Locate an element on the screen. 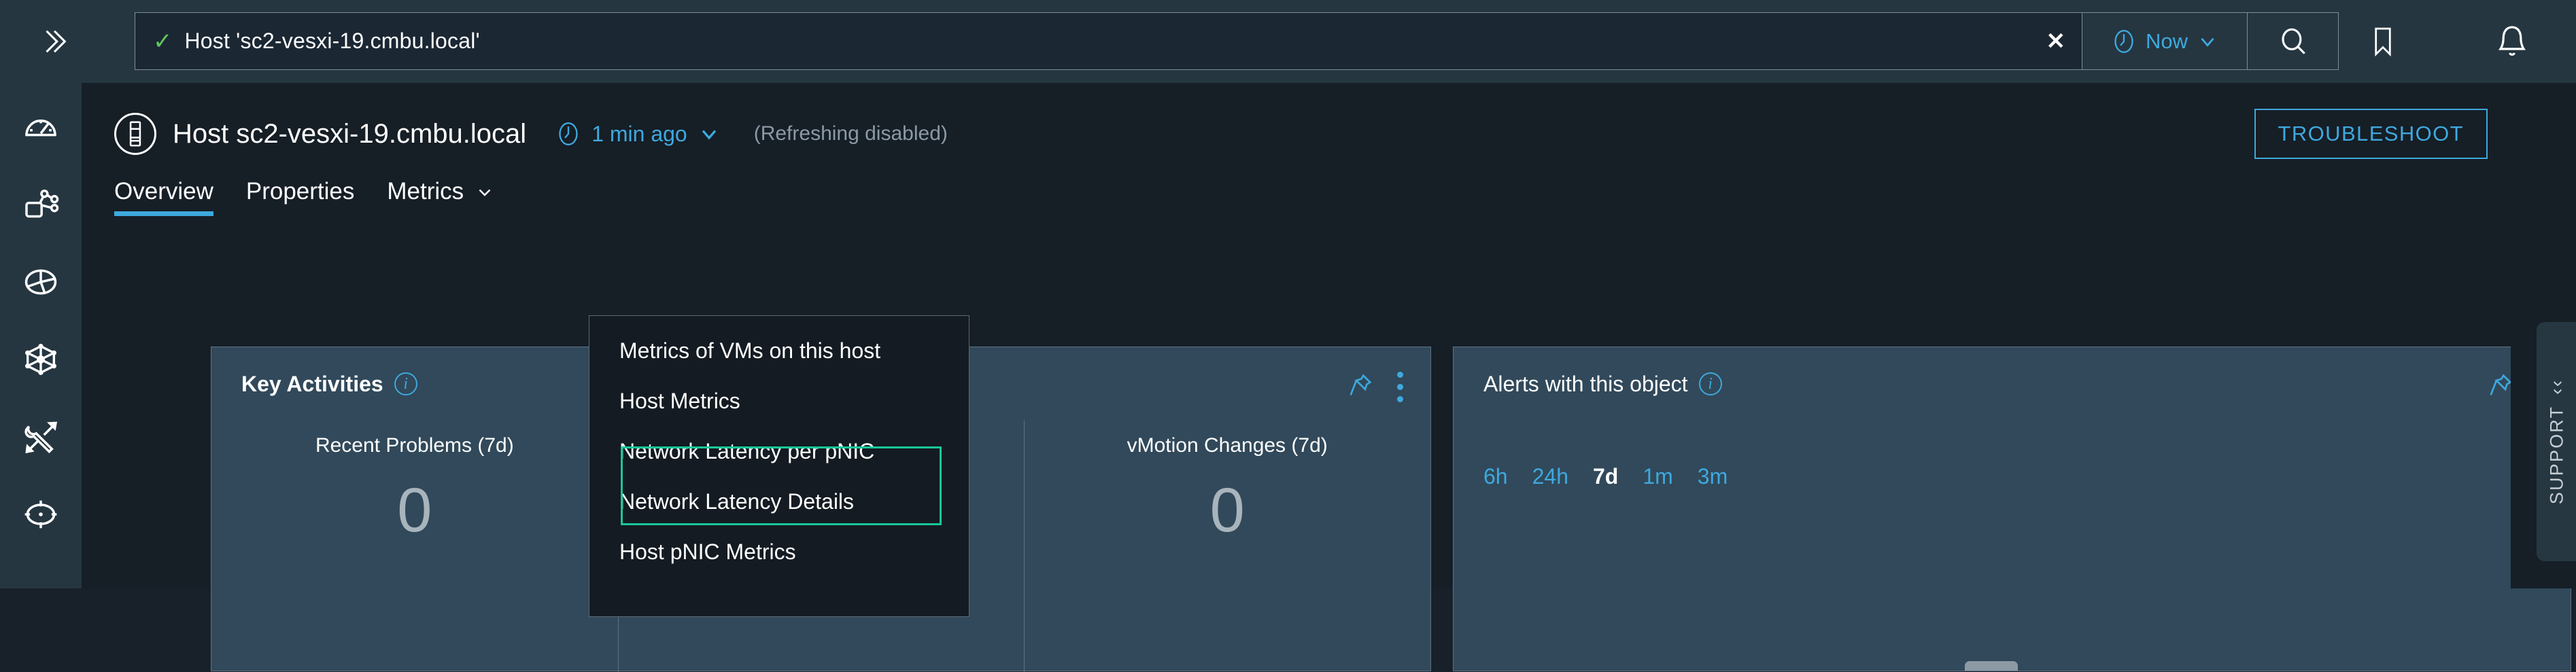 Image resolution: width=2576 pixels, height=672 pixels. search-button is located at coordinates (2293, 41).